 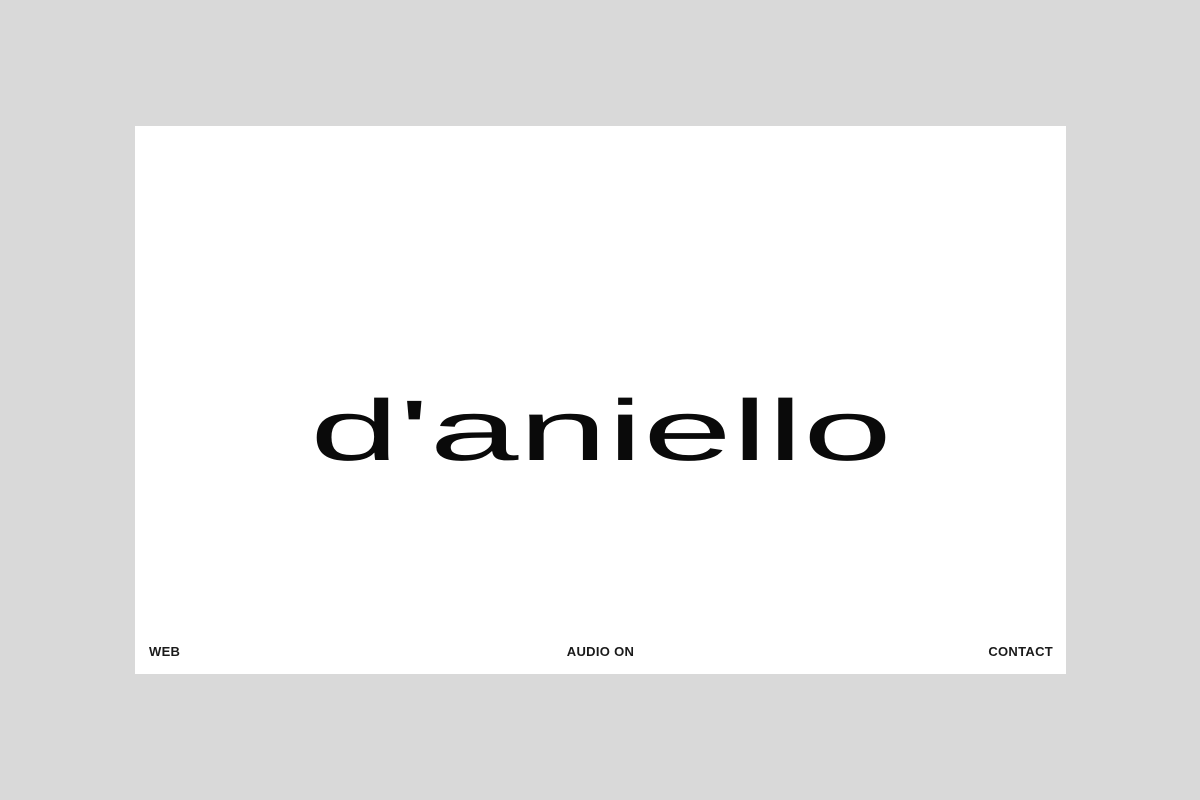 What do you see at coordinates (600, 652) in the screenshot?
I see `audio-toggle-button: AUDIO ON` at bounding box center [600, 652].